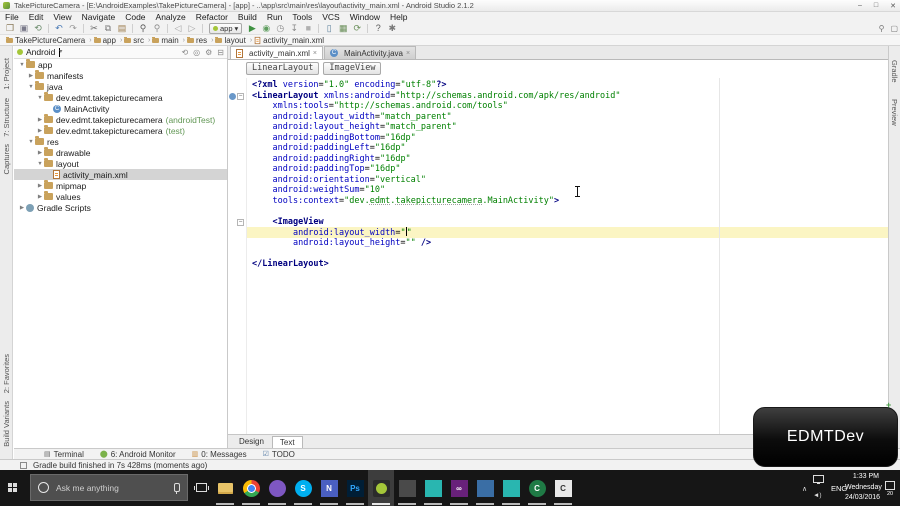 This screenshot has width=900, height=506. I want to click on menu-navigate: Navigate, so click(99, 17).